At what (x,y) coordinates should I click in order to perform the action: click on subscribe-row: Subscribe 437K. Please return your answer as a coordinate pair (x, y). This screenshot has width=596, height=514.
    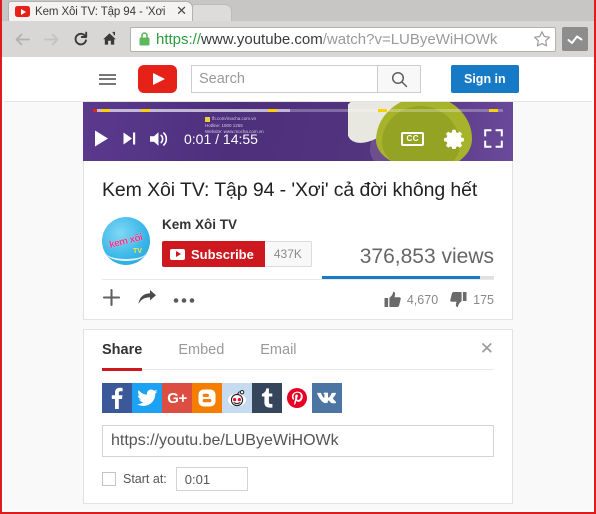
    Looking at the image, I should click on (237, 254).